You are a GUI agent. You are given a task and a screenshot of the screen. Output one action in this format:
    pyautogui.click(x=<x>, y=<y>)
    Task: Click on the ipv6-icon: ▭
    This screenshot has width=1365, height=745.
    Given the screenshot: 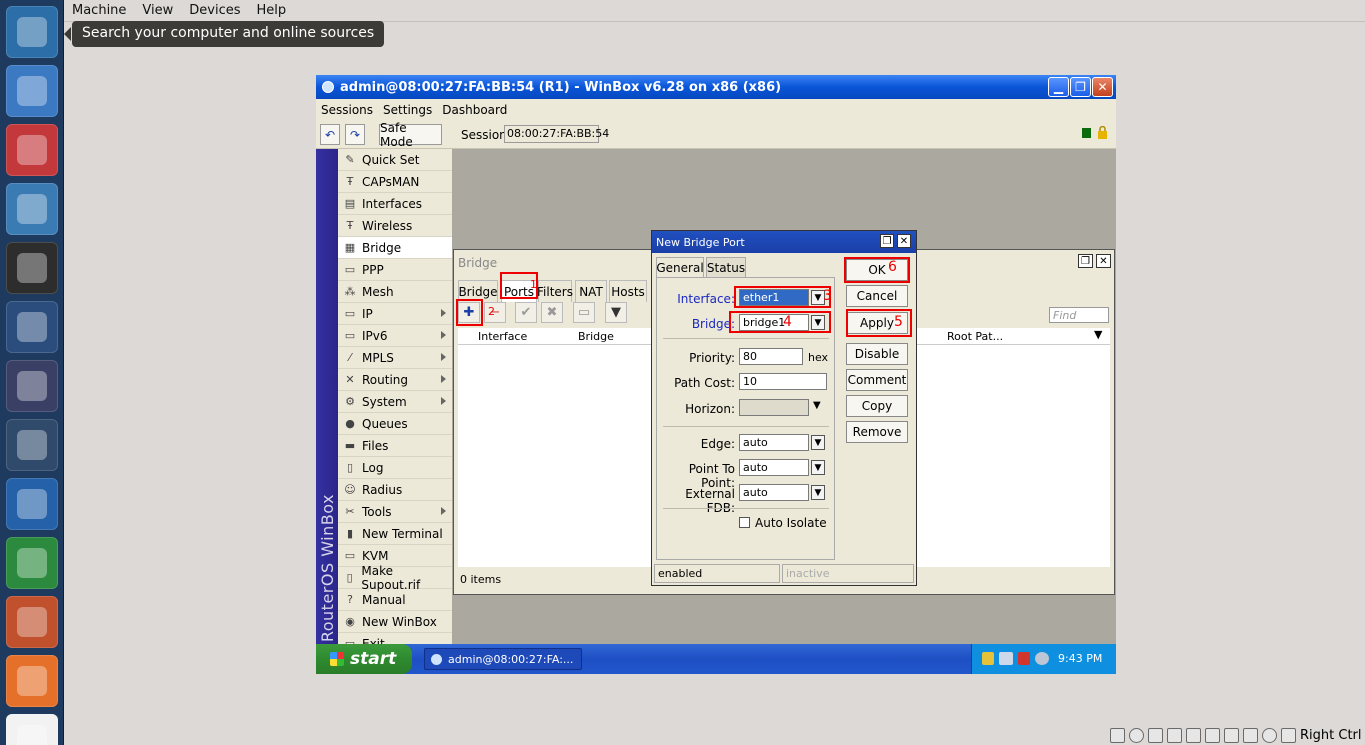 What is the action you would take?
    pyautogui.click(x=350, y=335)
    